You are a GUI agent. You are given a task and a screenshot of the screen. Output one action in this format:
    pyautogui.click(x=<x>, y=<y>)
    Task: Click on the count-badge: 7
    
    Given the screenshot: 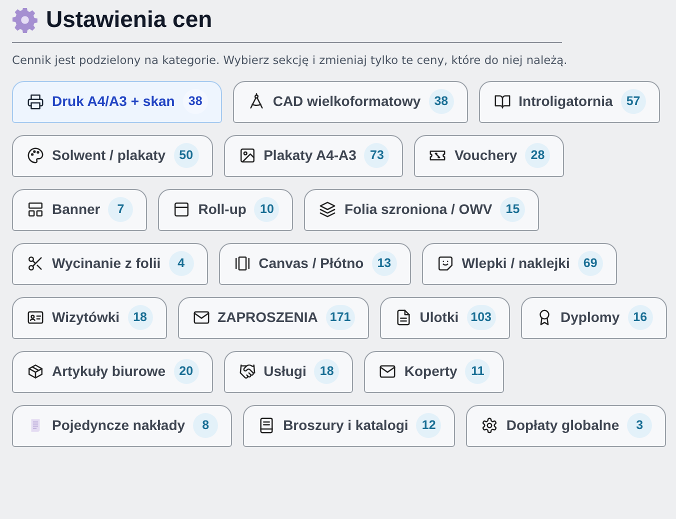 What is the action you would take?
    pyautogui.click(x=121, y=209)
    